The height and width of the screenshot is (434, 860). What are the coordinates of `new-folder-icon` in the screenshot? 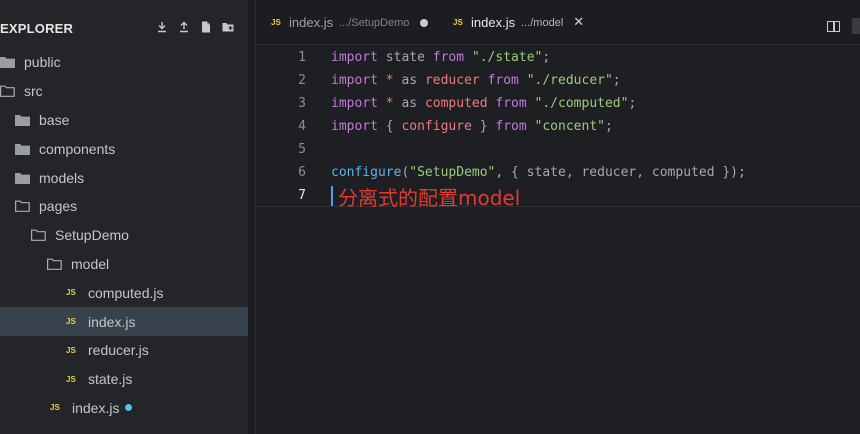 It's located at (228, 27).